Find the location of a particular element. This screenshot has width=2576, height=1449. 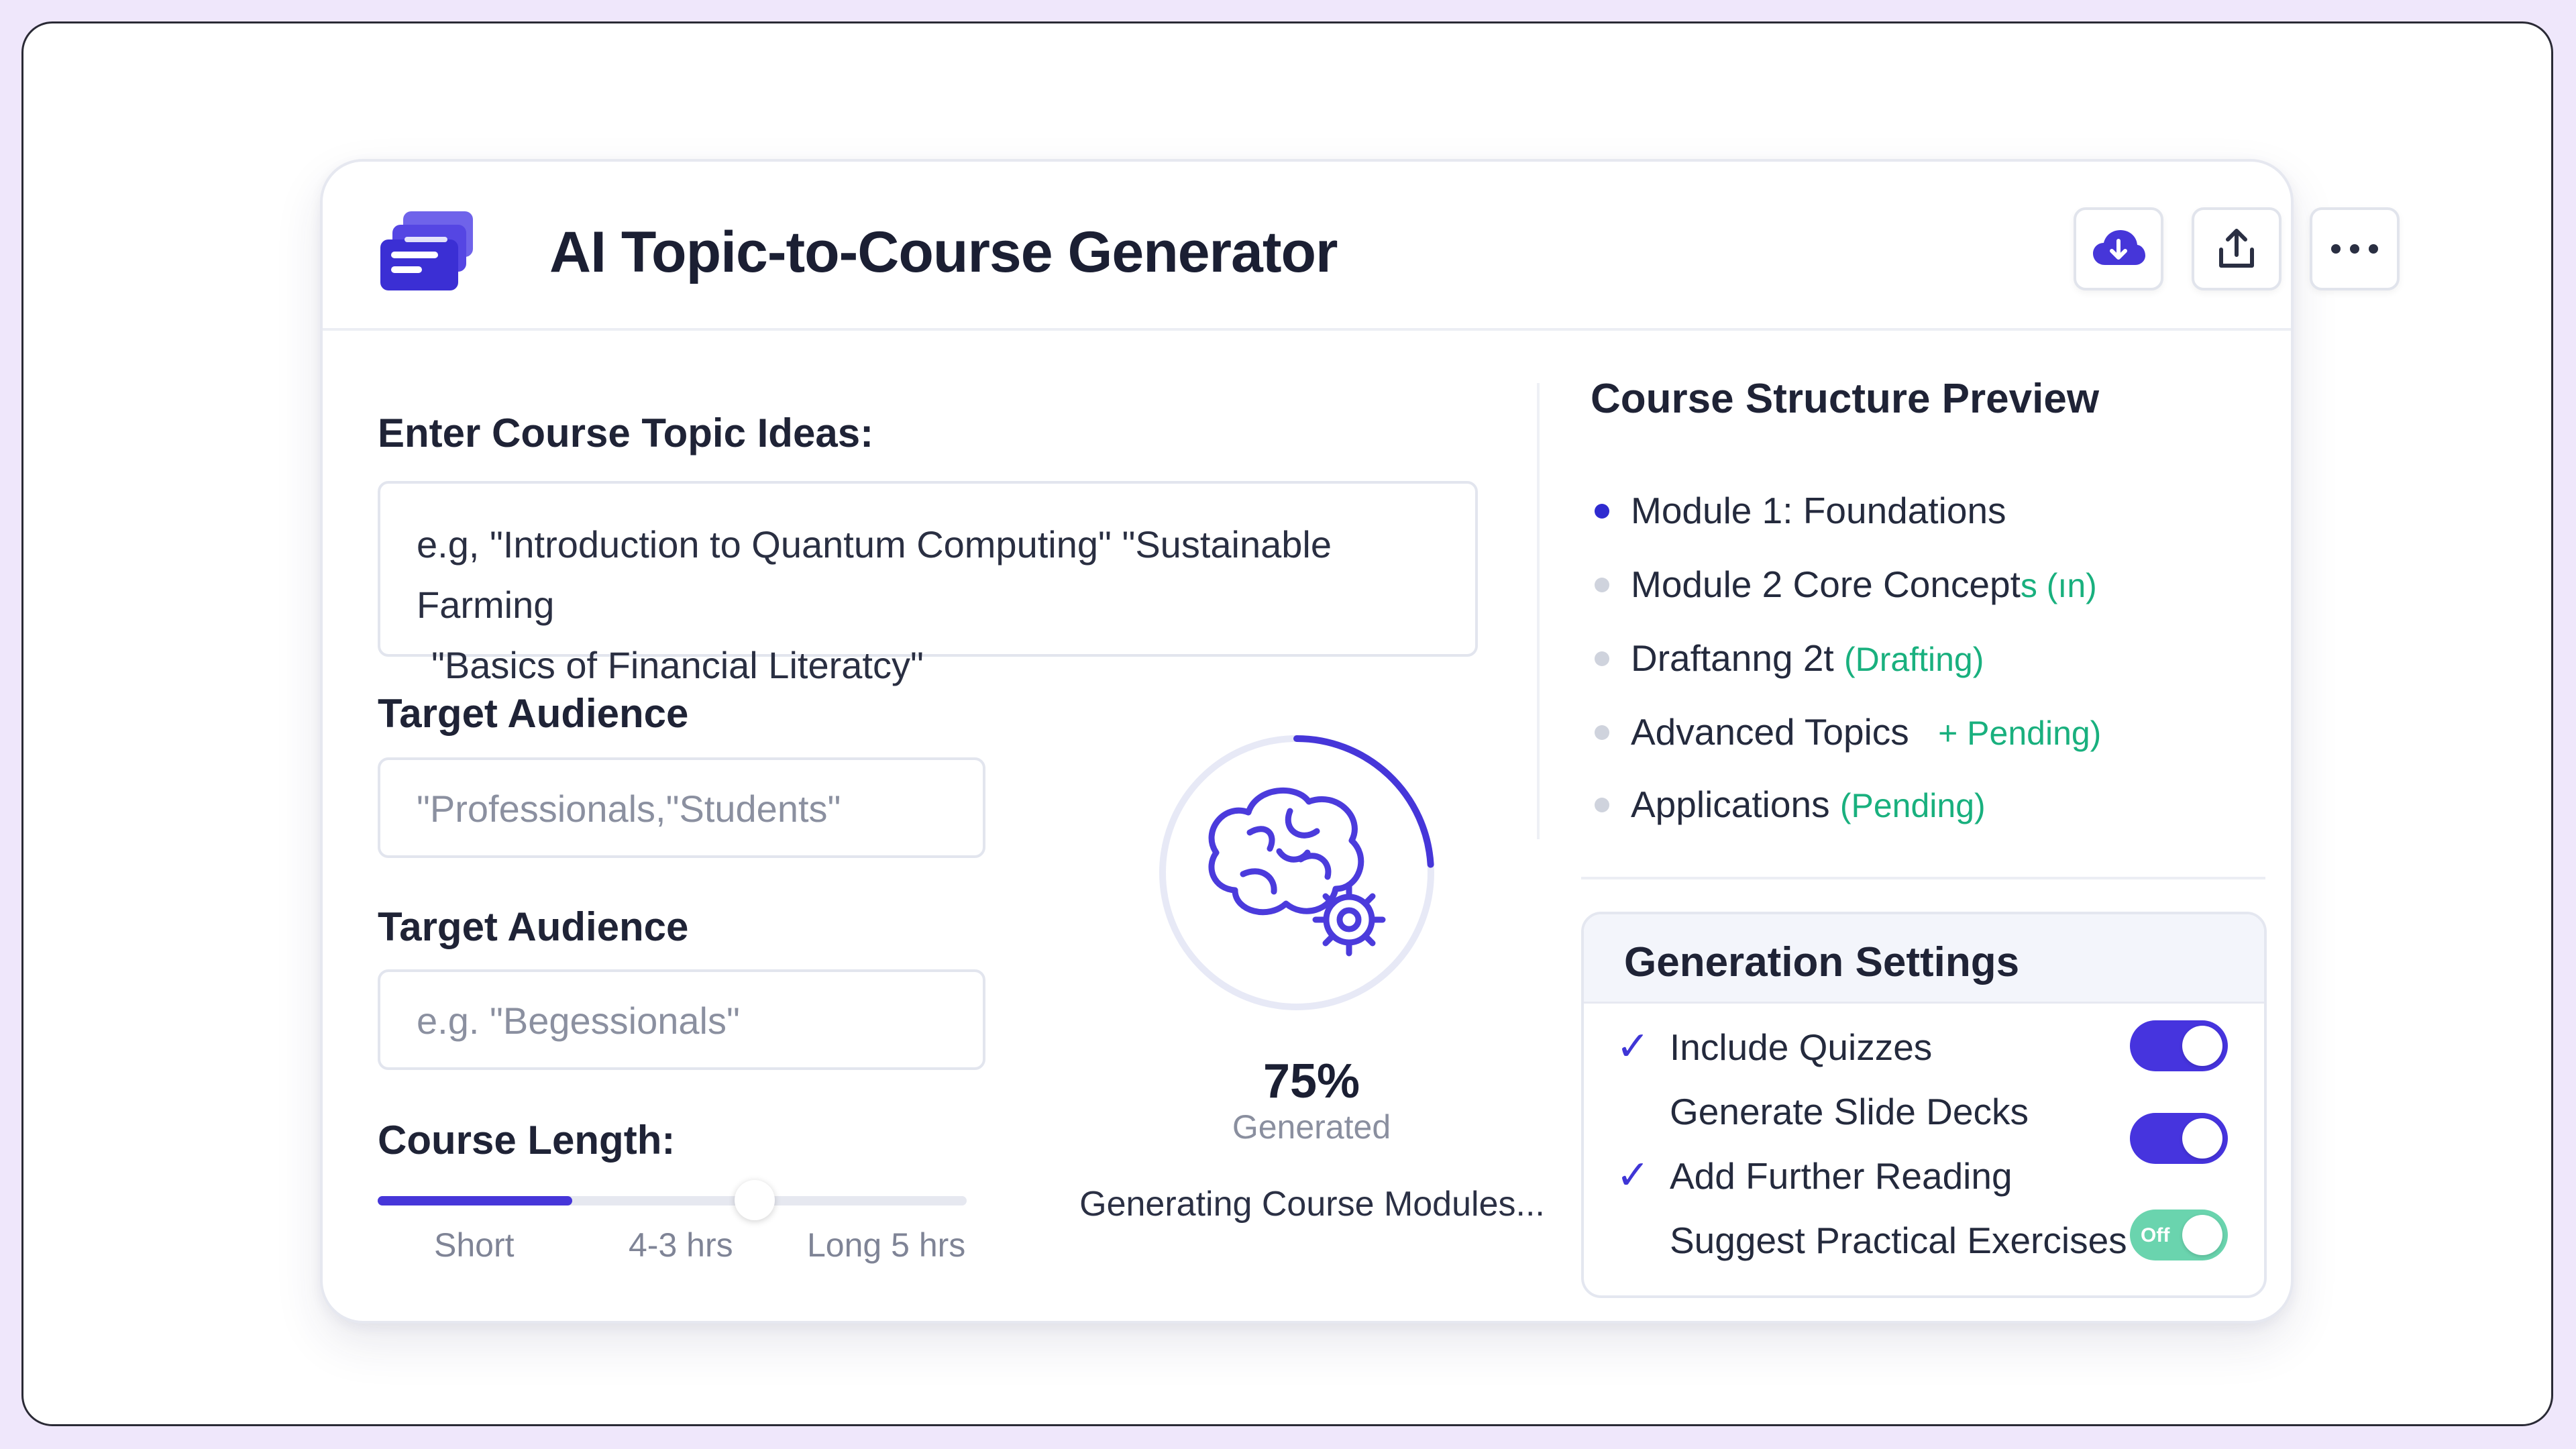

audience-label-1: Target Audience is located at coordinates (533, 713).